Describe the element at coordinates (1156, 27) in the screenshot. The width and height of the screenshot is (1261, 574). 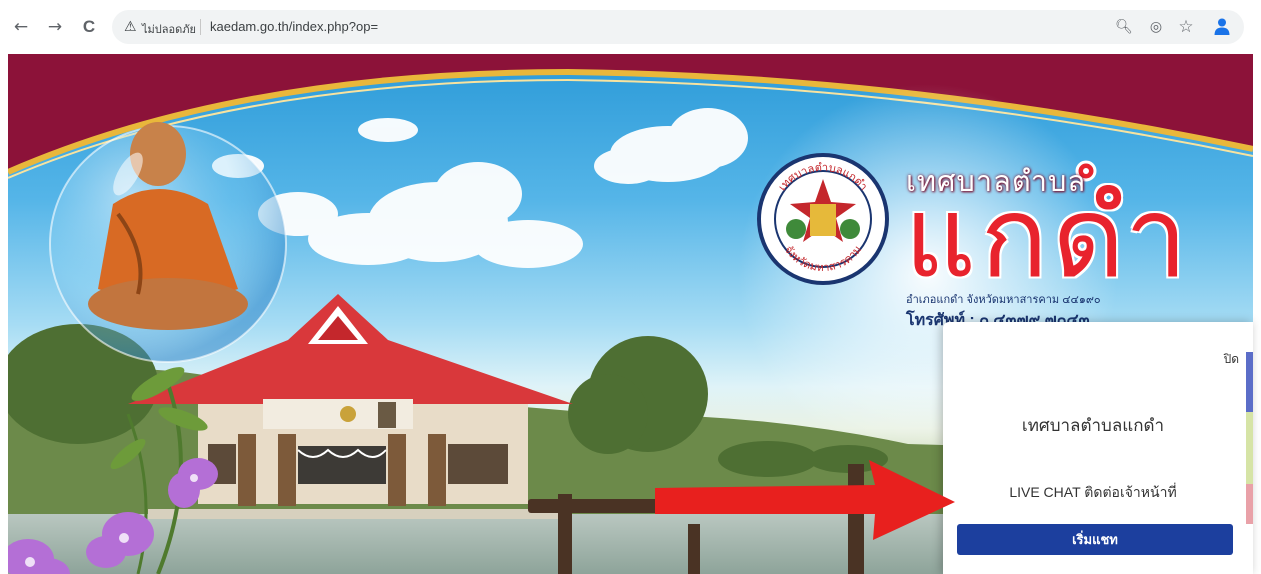
I see `eye-icon: ◎` at that location.